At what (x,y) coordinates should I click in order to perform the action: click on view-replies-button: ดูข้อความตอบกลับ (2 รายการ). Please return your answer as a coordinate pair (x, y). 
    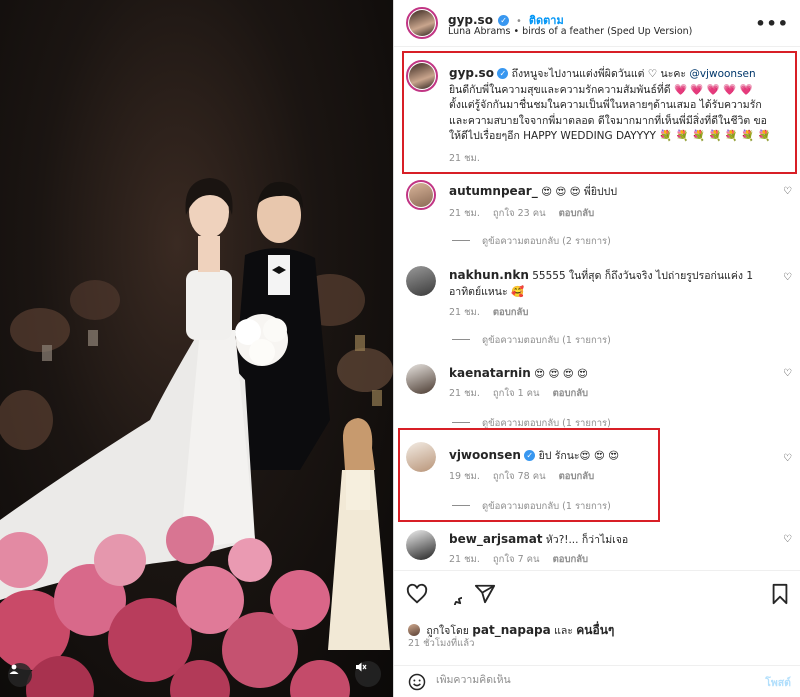
    Looking at the image, I should click on (531, 241).